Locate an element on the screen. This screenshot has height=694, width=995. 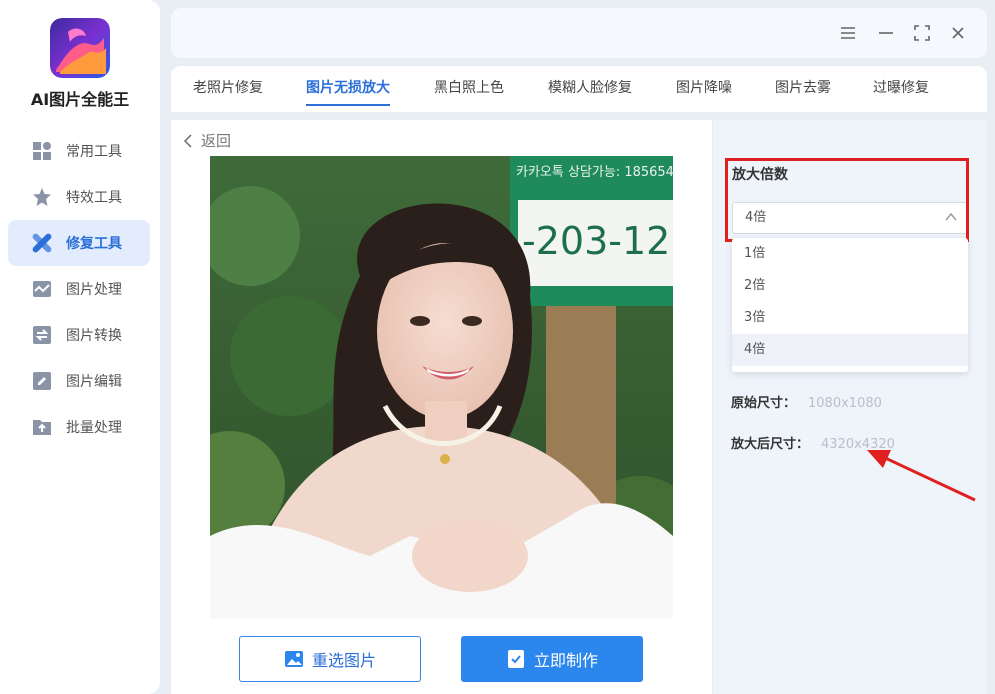
upload-icon is located at coordinates (42, 427).